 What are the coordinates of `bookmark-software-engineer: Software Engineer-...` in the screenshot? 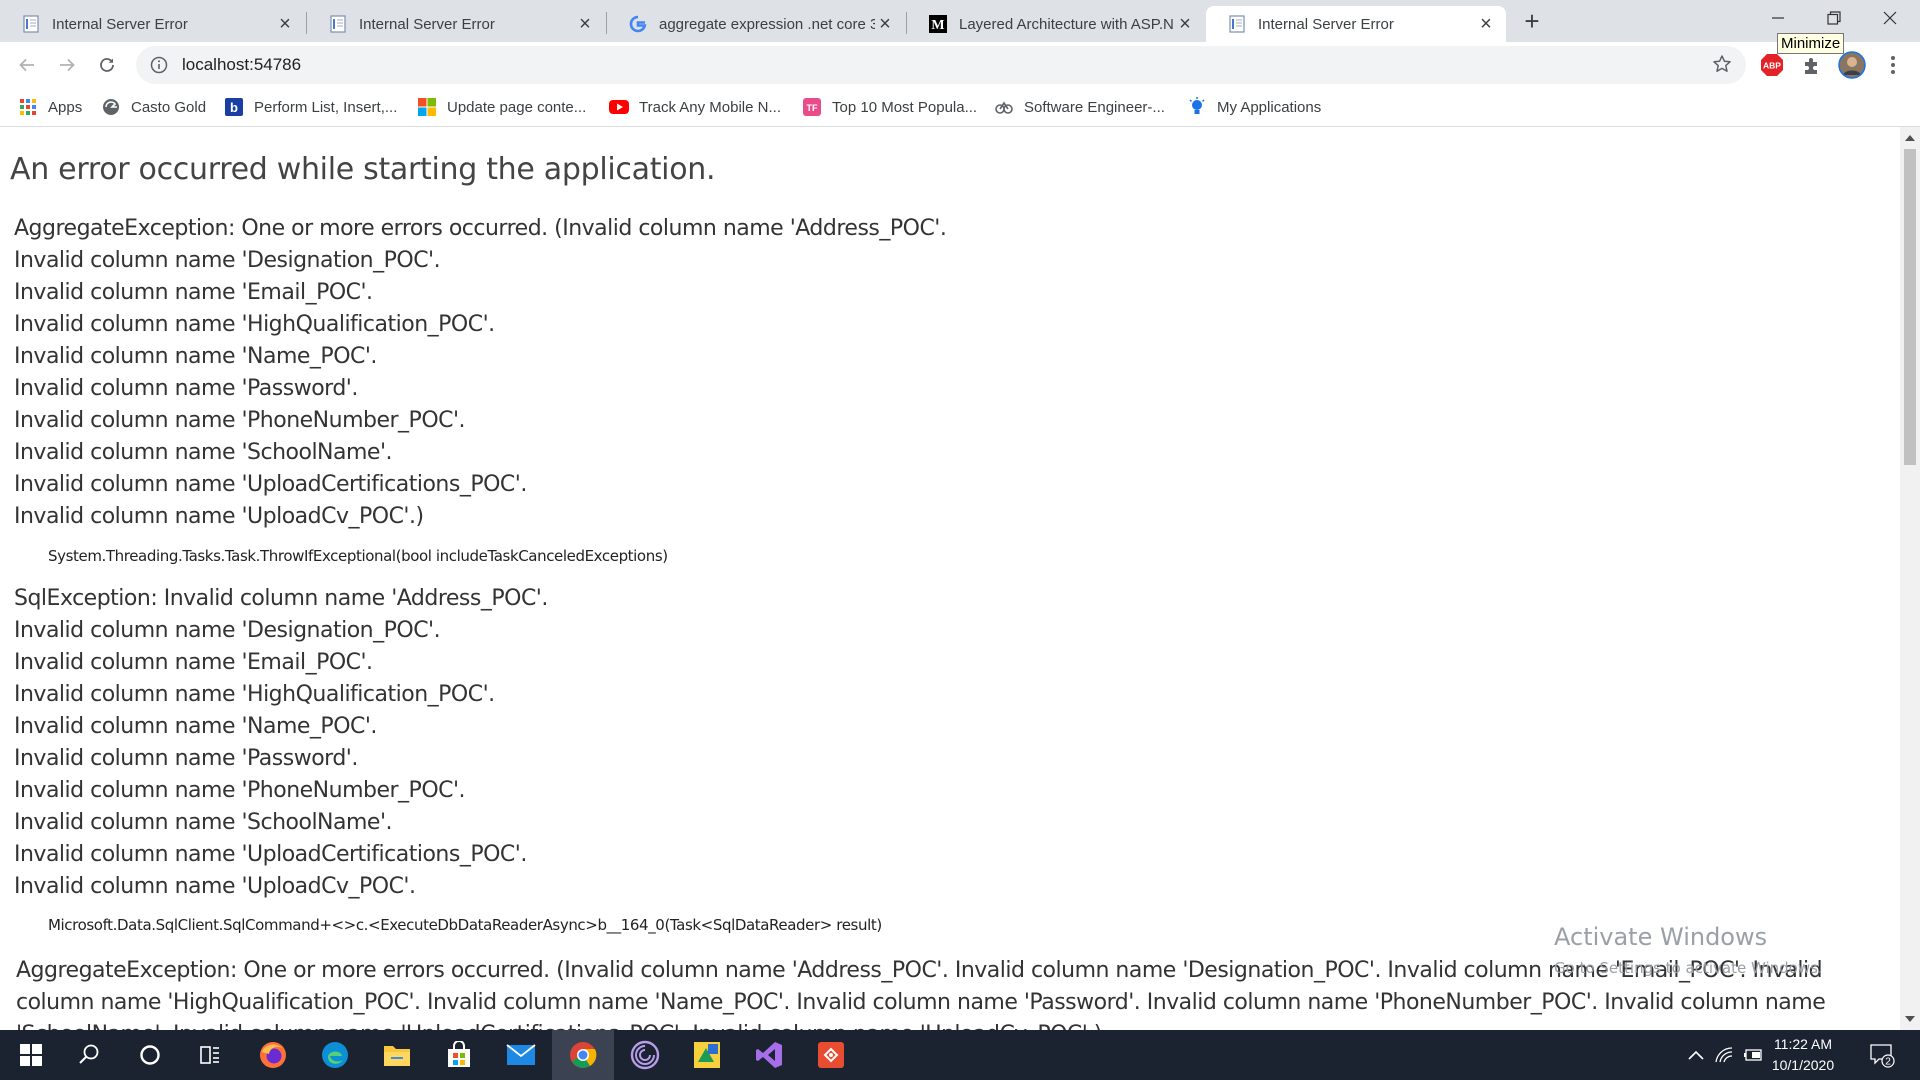 It's located at (1079, 107).